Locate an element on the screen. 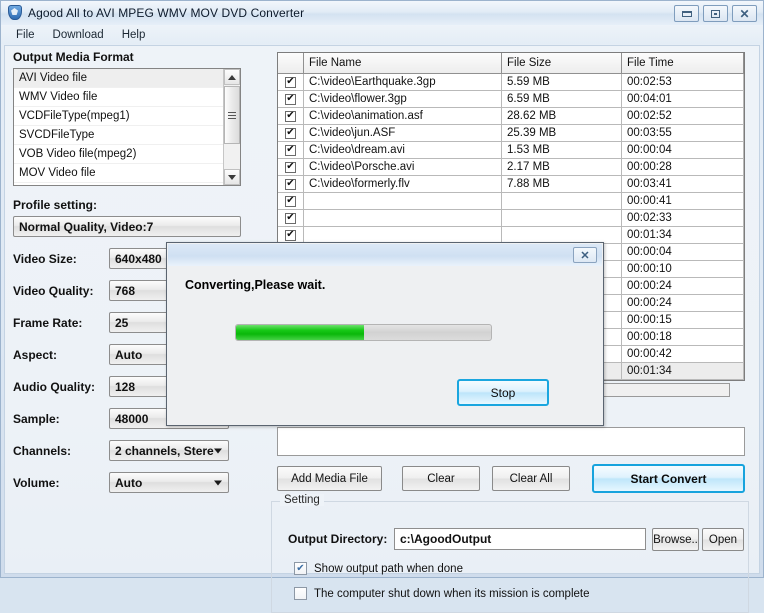  table-header-row: File Name File Size File Time is located at coordinates (511, 63).